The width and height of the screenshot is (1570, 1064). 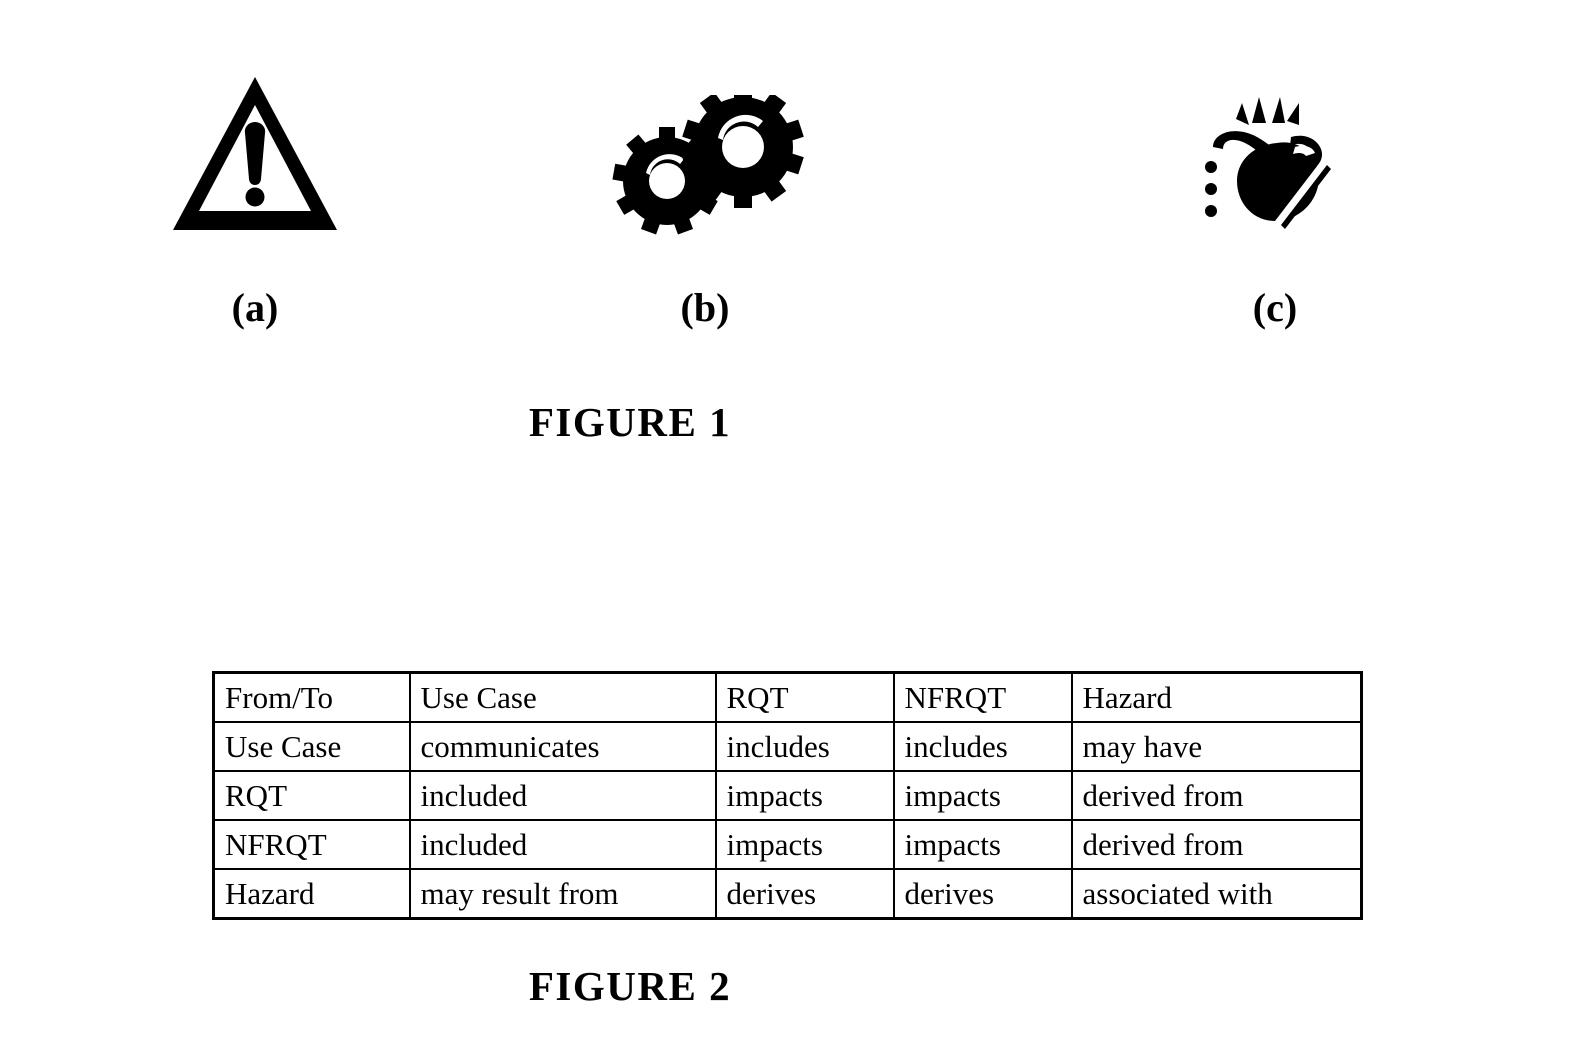 I want to click on figure1-sublabel-b: (b), so click(x=705, y=307).